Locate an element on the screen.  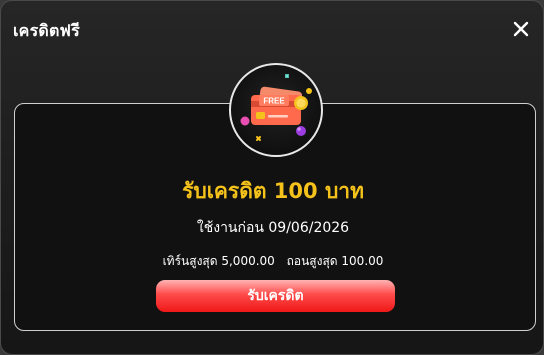
claim-credit-button: รับเครดิต is located at coordinates (275, 296).